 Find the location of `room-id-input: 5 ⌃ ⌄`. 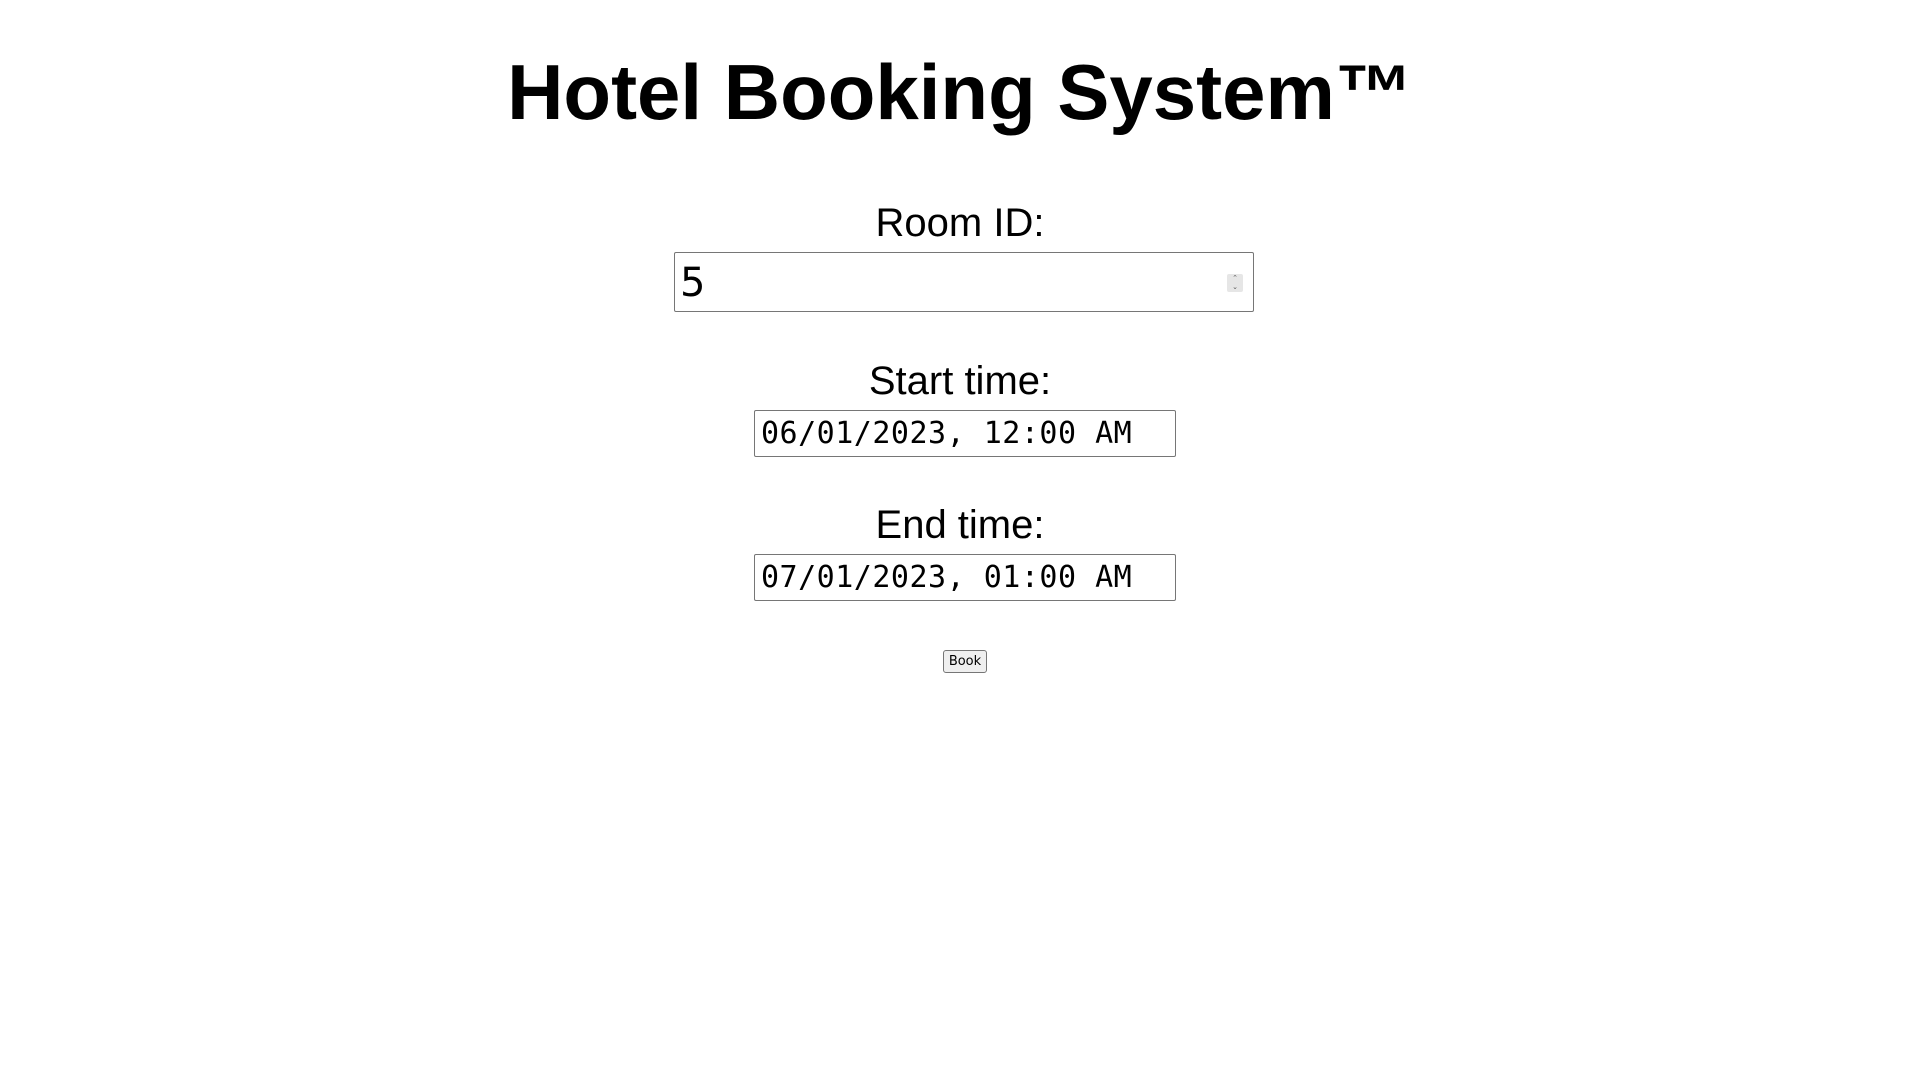

room-id-input: 5 ⌃ ⌄ is located at coordinates (964, 282).